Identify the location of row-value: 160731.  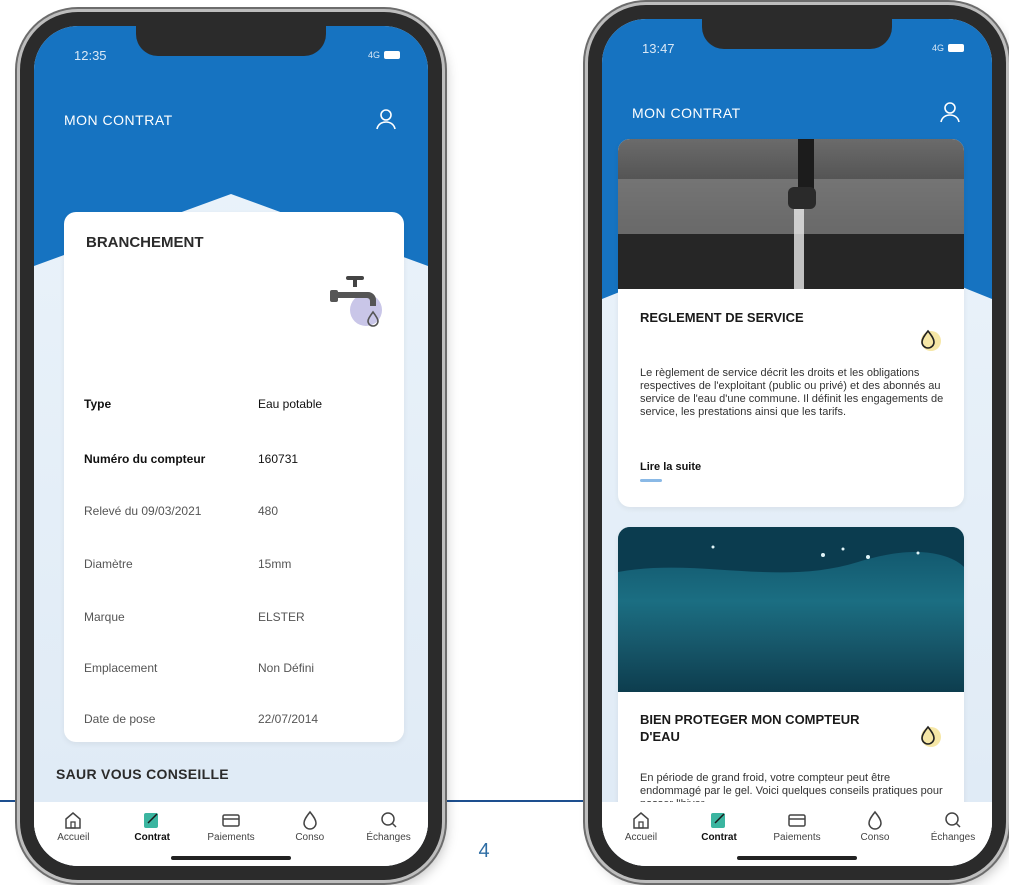
(278, 459).